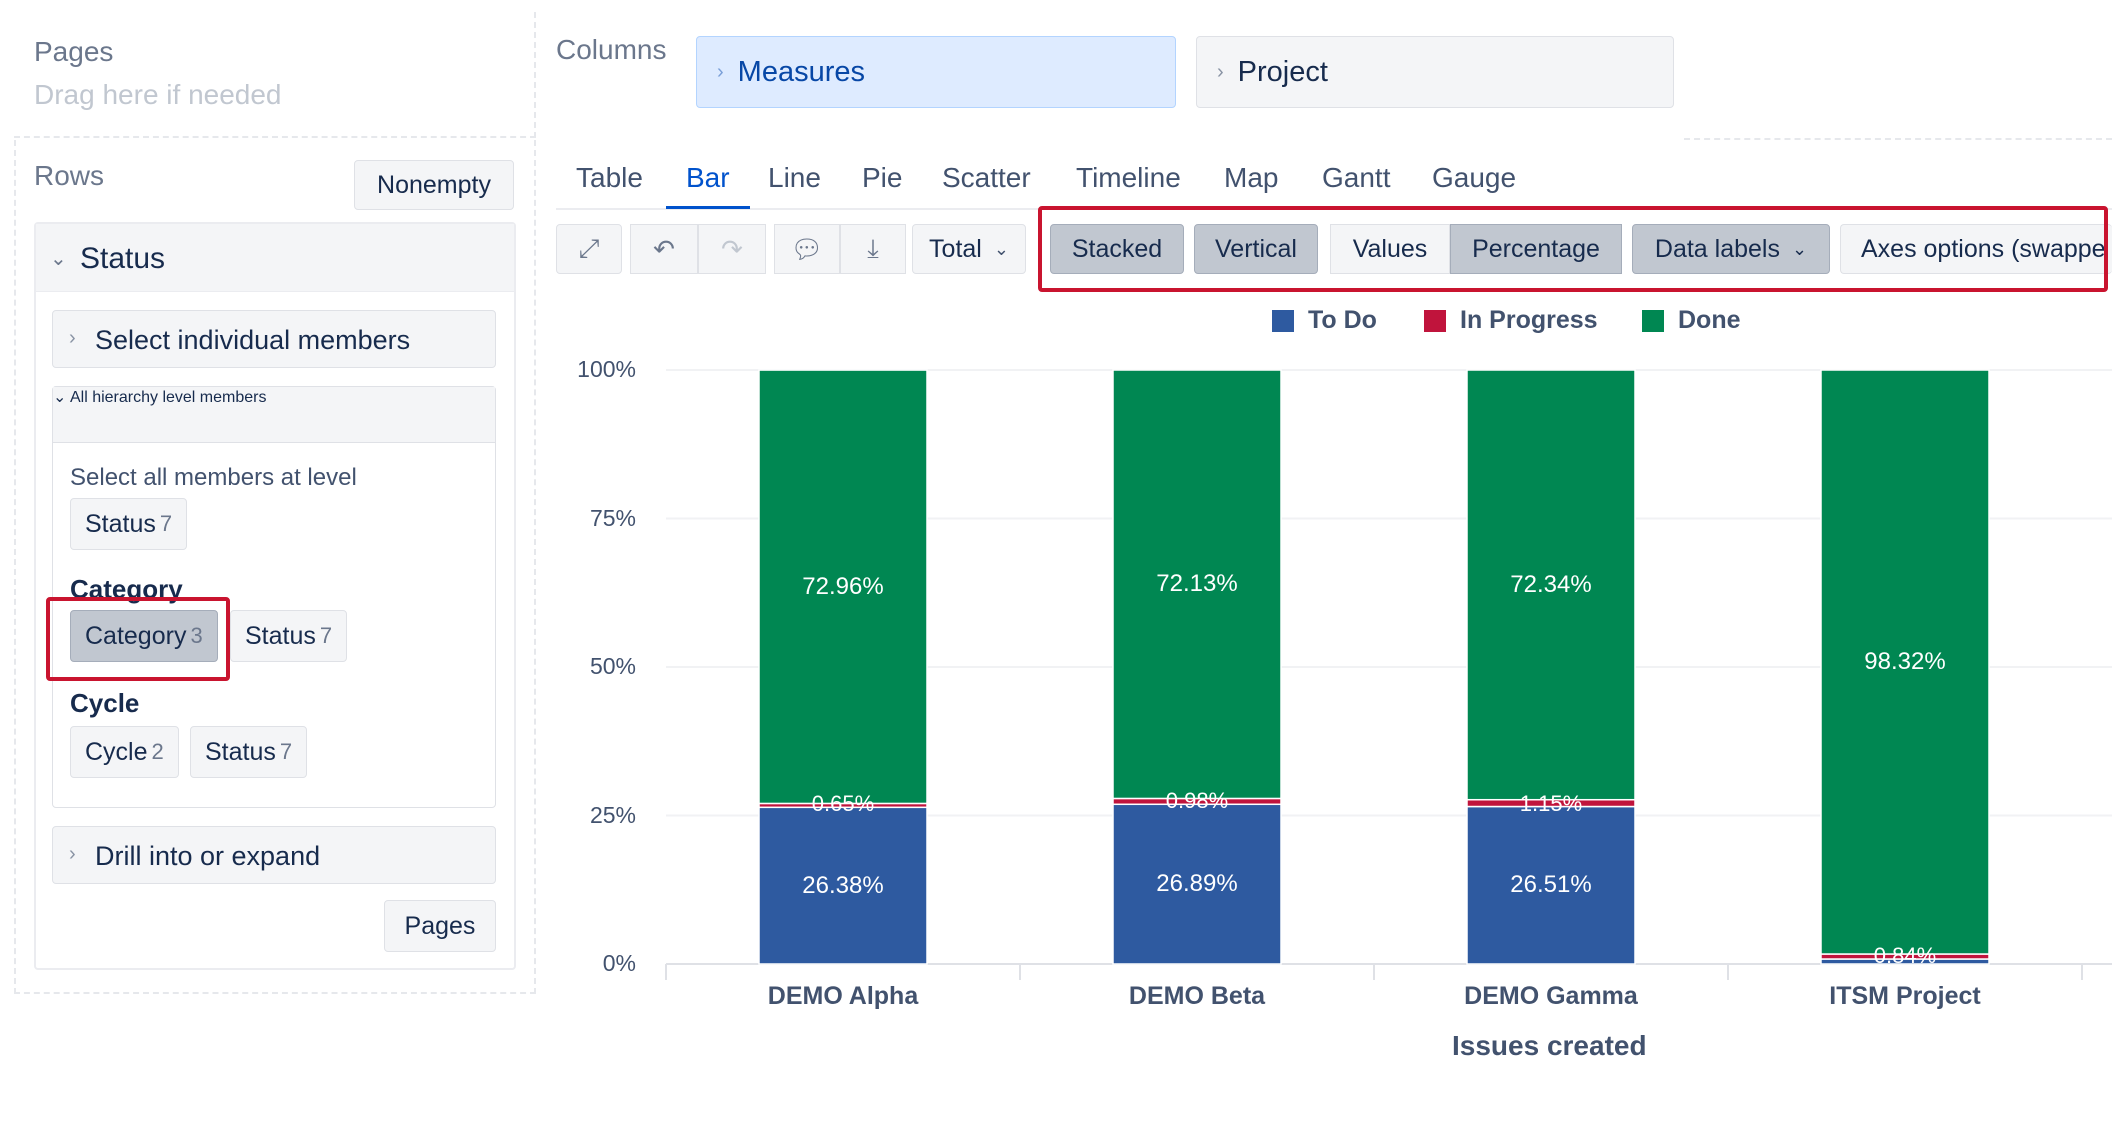 This screenshot has width=2112, height=1126. What do you see at coordinates (612, 666) in the screenshot?
I see `y-tick-label: 50%` at bounding box center [612, 666].